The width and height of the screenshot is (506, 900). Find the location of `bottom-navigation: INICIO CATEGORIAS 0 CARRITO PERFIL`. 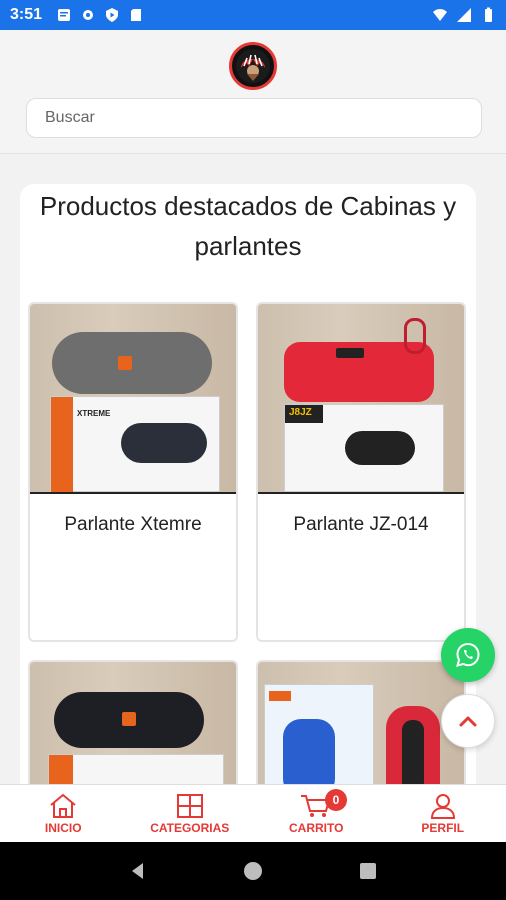

bottom-navigation: INICIO CATEGORIAS 0 CARRITO PERFIL is located at coordinates (253, 813).